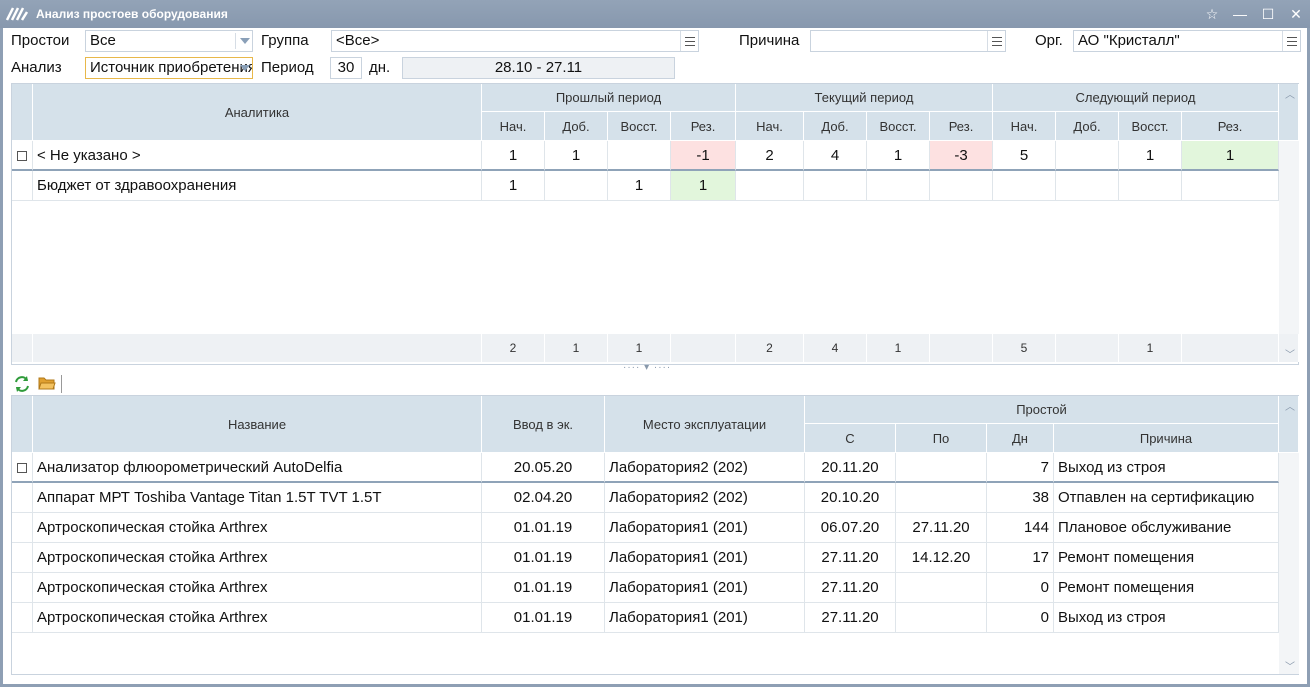 Image resolution: width=1310 pixels, height=687 pixels. I want to click on header-name: Название, so click(257, 424).